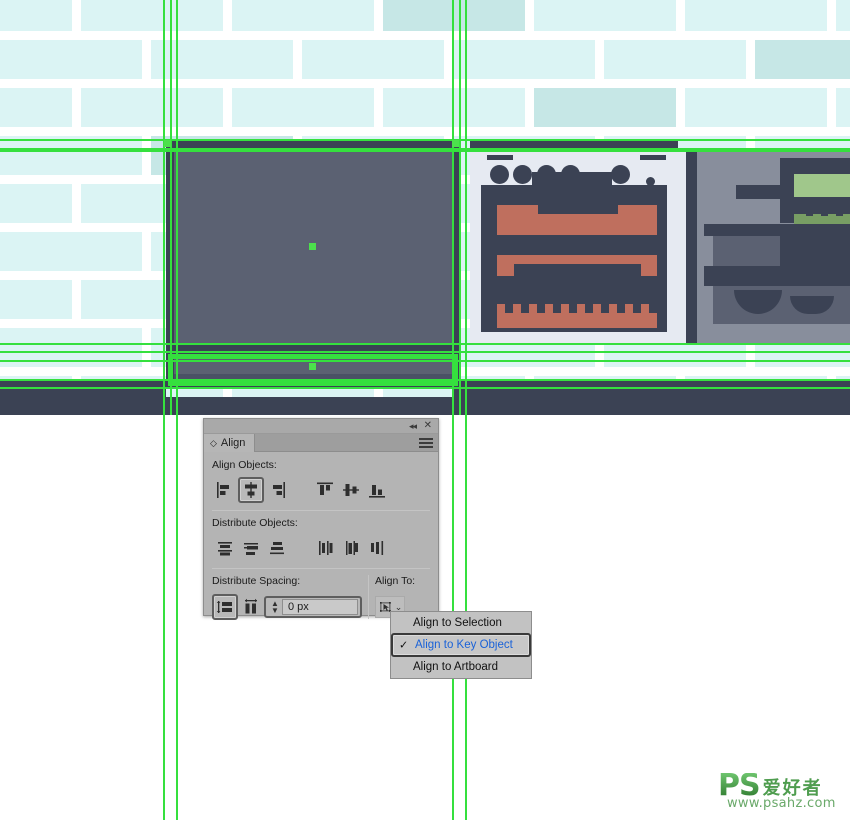 The height and width of the screenshot is (820, 850). I want to click on quantity-stepper: ▲ ▼, so click(275, 607).